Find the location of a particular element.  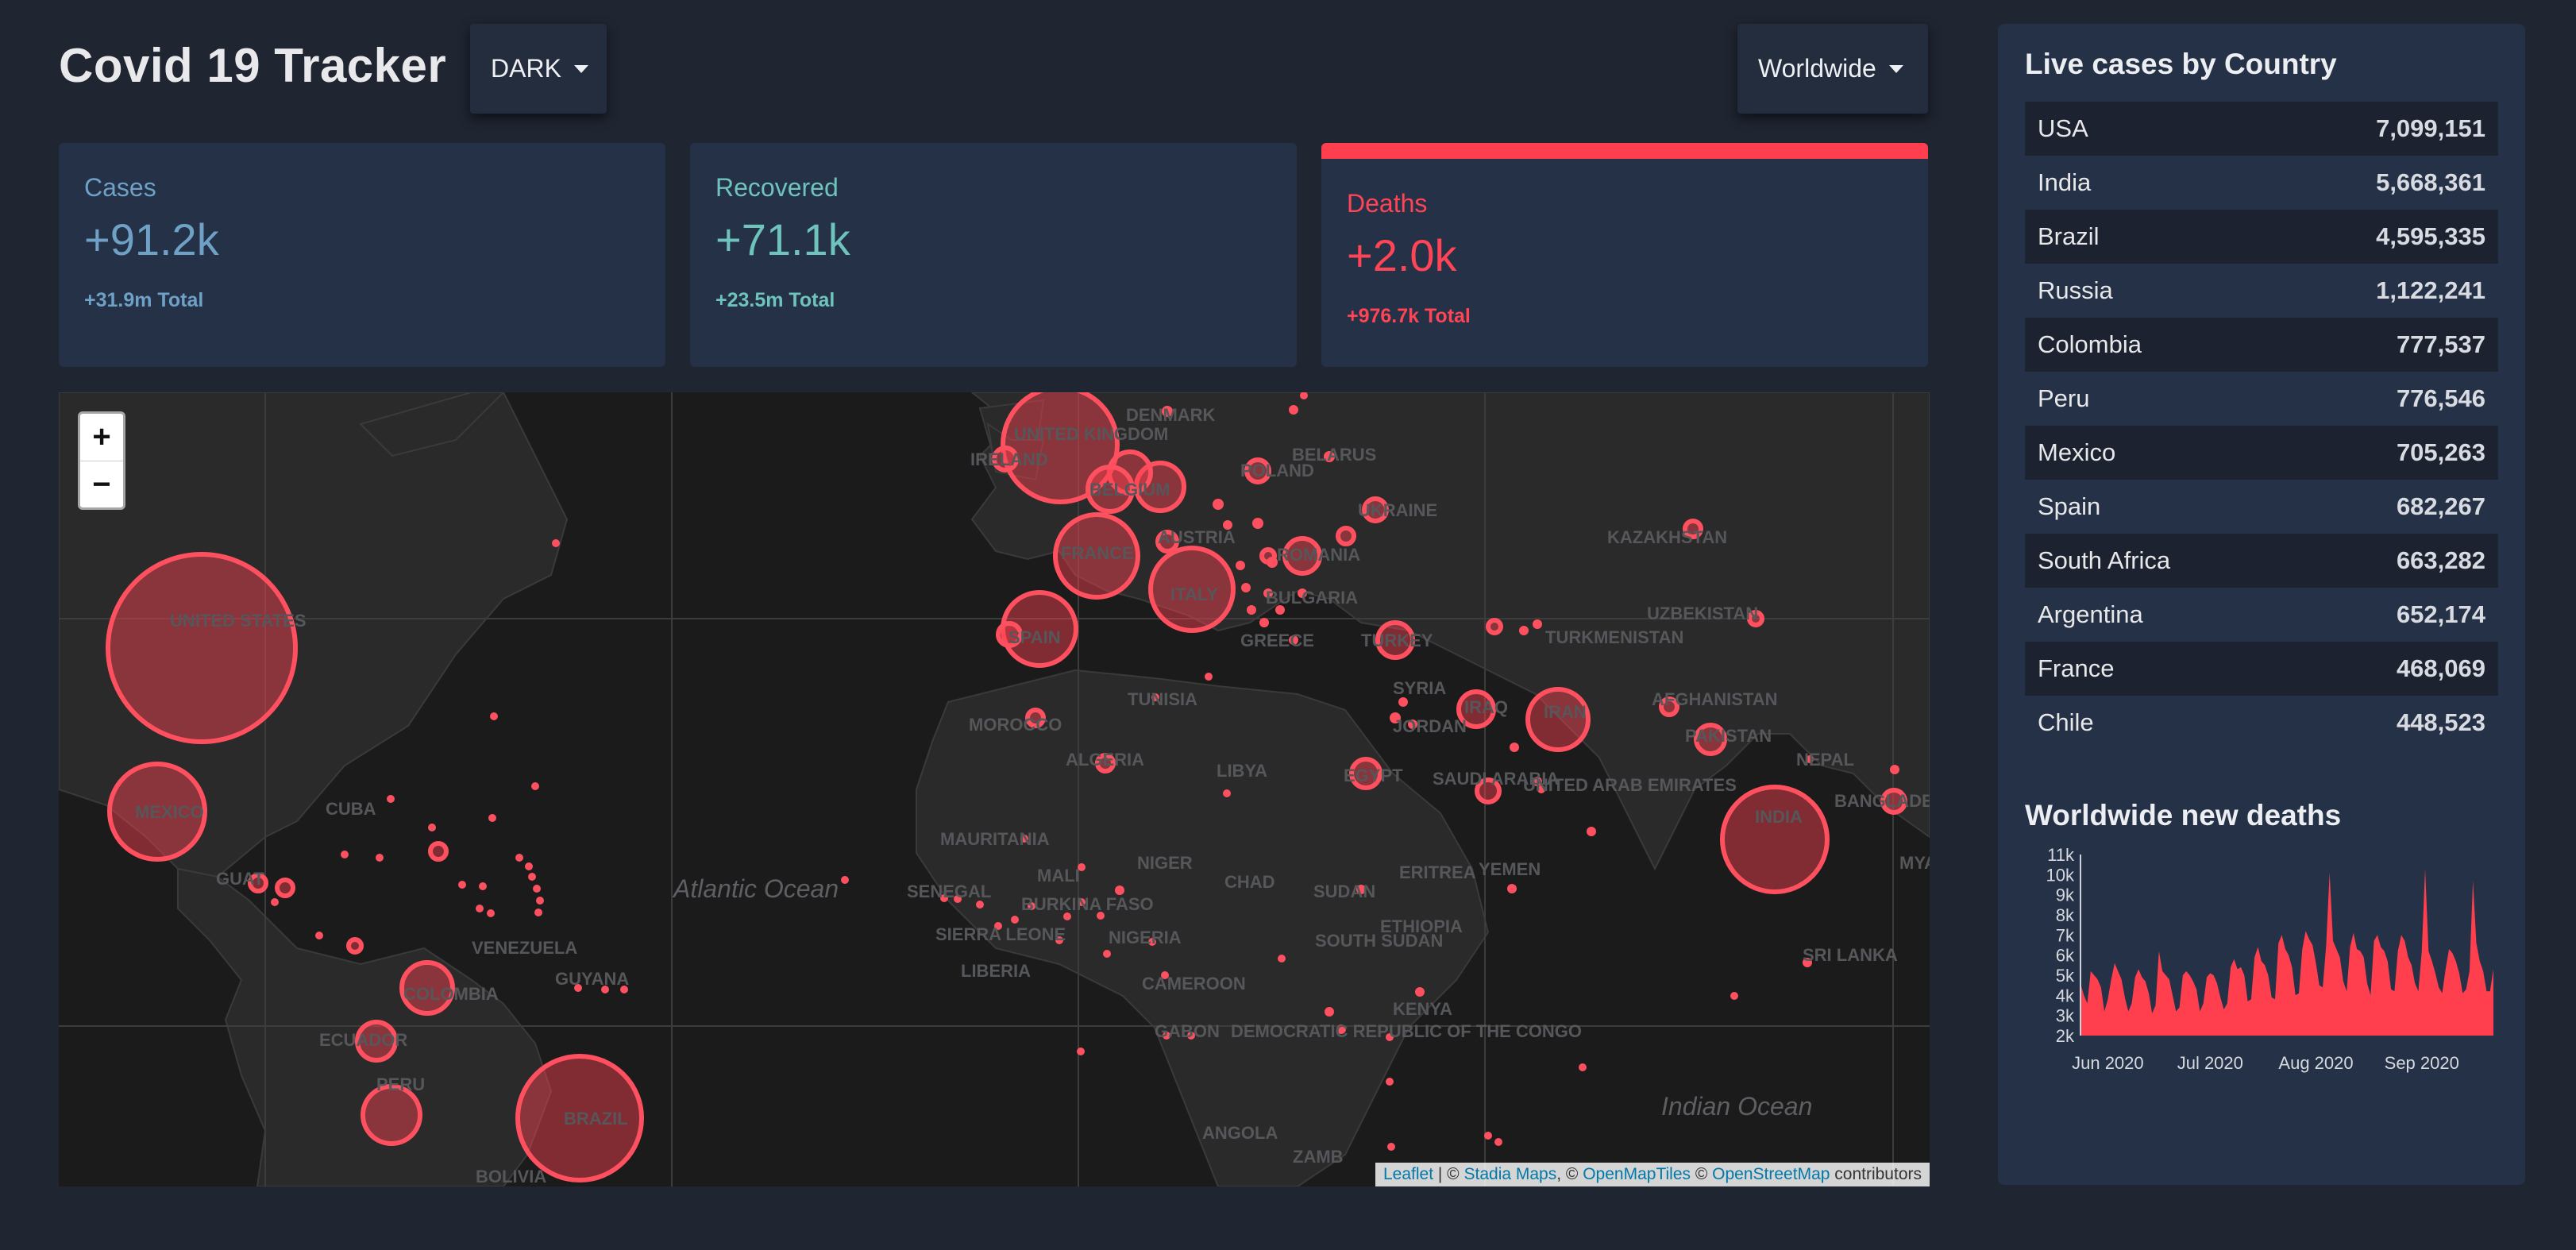

country-name: Peru is located at coordinates (2064, 398).